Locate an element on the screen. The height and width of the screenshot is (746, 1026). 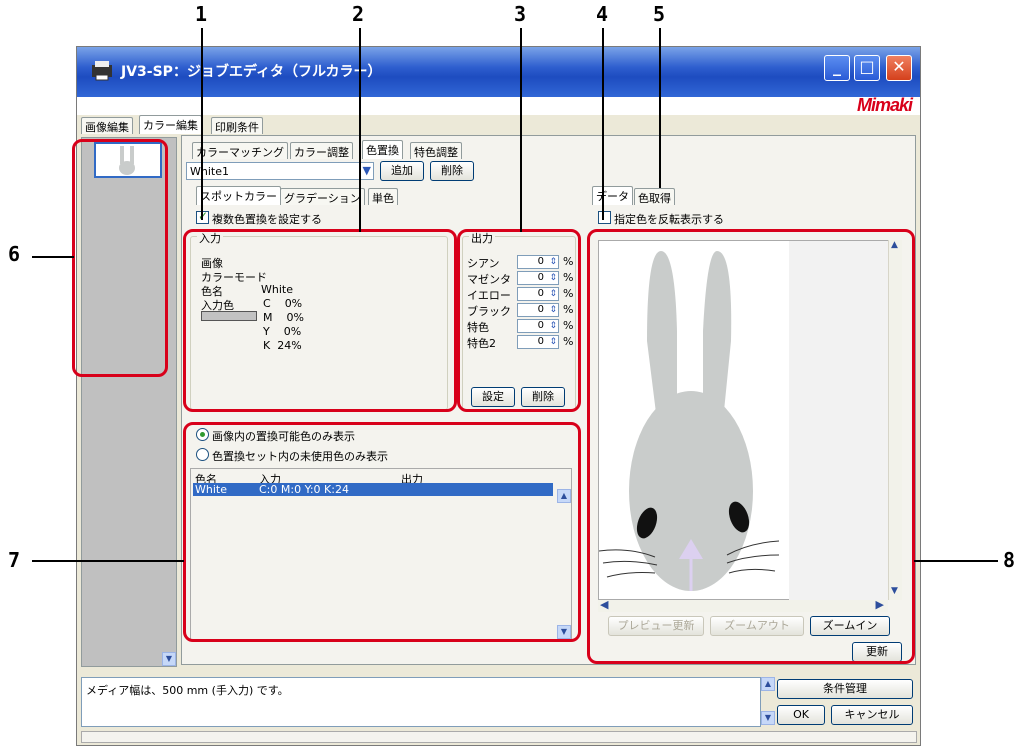
mimaki-logo: Mimaki is located at coordinates (884, 105).